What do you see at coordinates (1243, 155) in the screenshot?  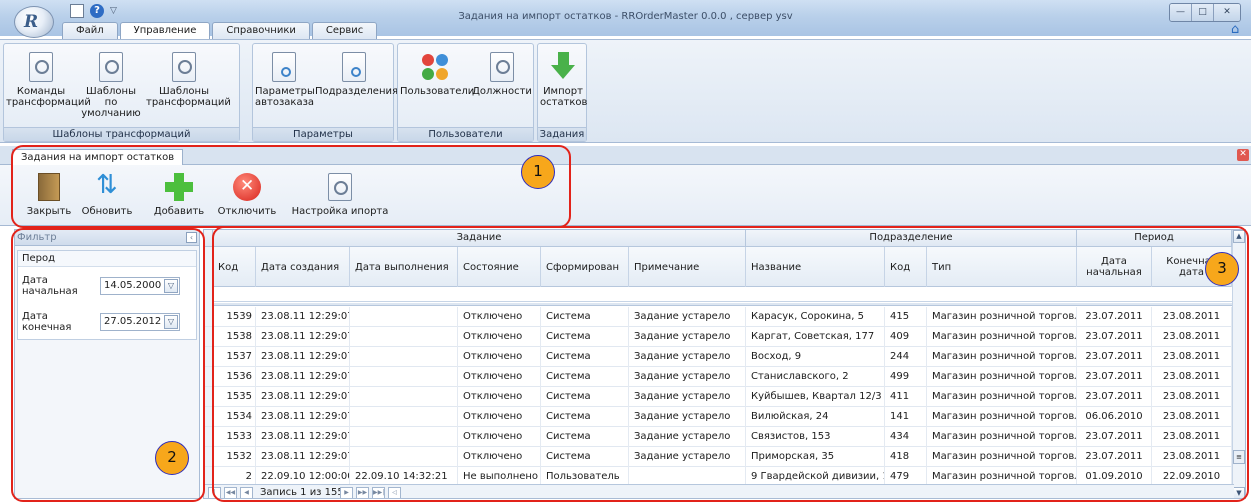 I see `close-tab-icon: ✕` at bounding box center [1243, 155].